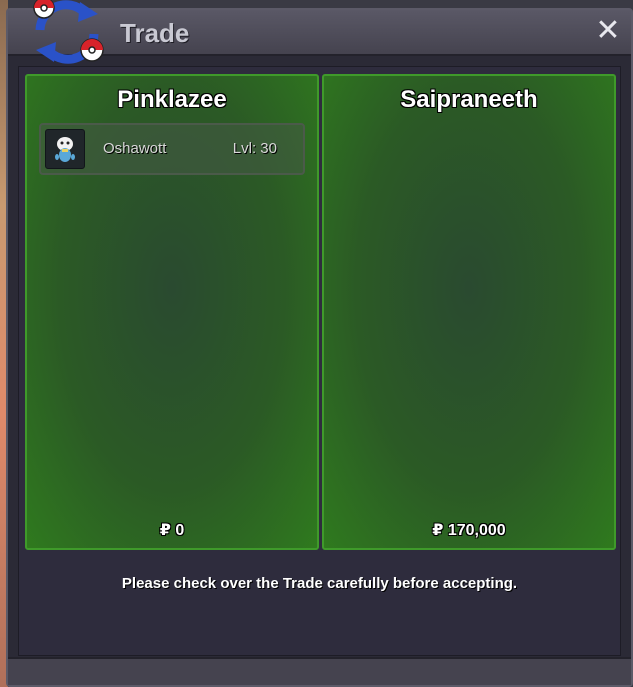  What do you see at coordinates (135, 148) in the screenshot?
I see `pokemon-name: Oshawott` at bounding box center [135, 148].